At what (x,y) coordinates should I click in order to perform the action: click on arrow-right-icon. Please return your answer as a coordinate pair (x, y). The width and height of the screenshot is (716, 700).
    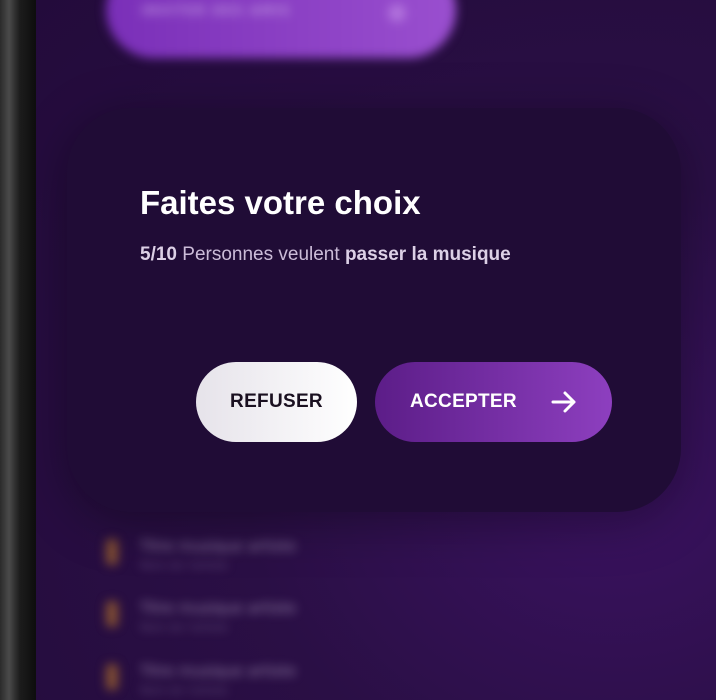
    Looking at the image, I should click on (563, 402).